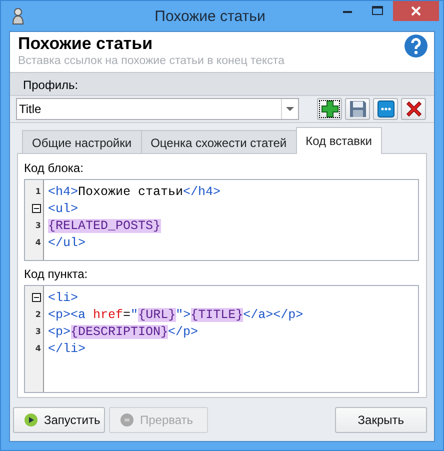  I want to click on tab: Общие настройки, so click(82, 142).